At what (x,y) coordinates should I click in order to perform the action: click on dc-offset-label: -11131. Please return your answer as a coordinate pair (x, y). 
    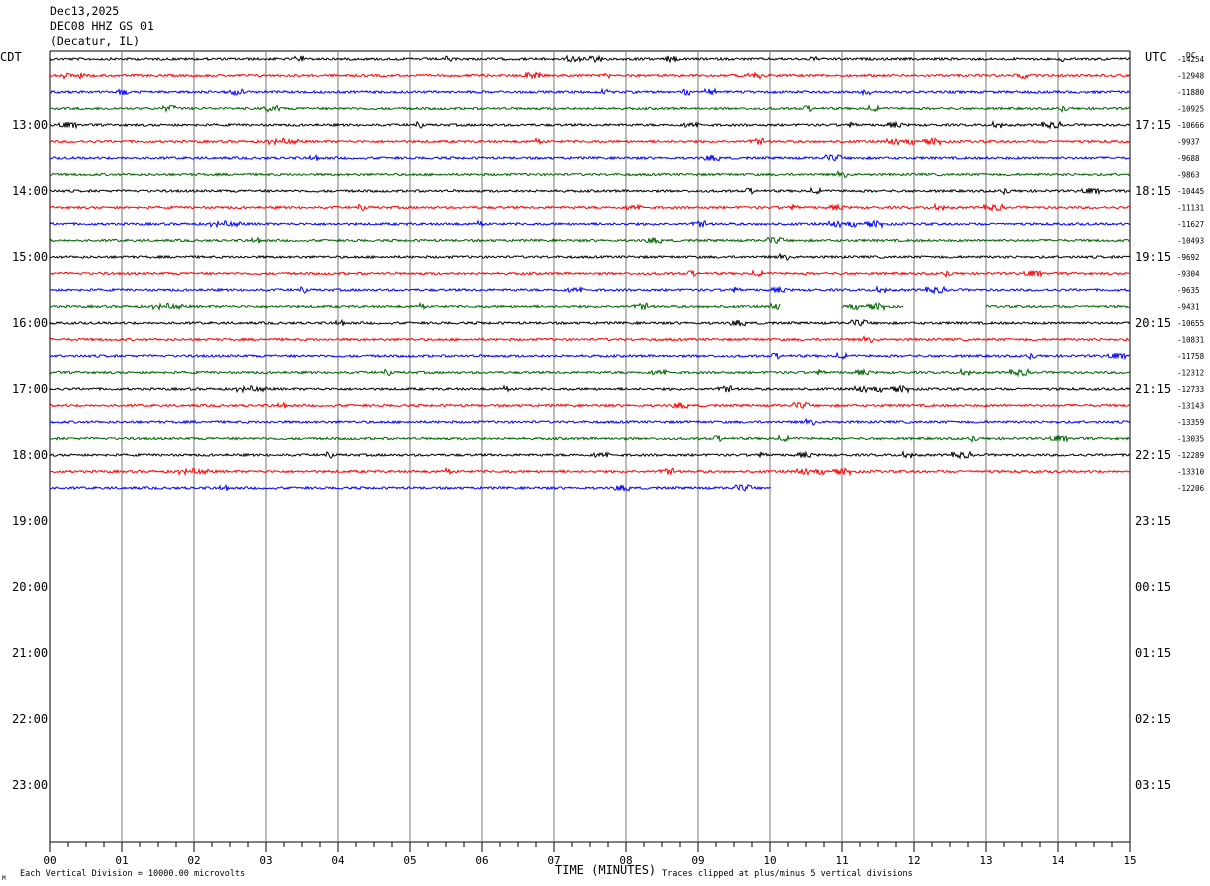
    Looking at the image, I should click on (1190, 208).